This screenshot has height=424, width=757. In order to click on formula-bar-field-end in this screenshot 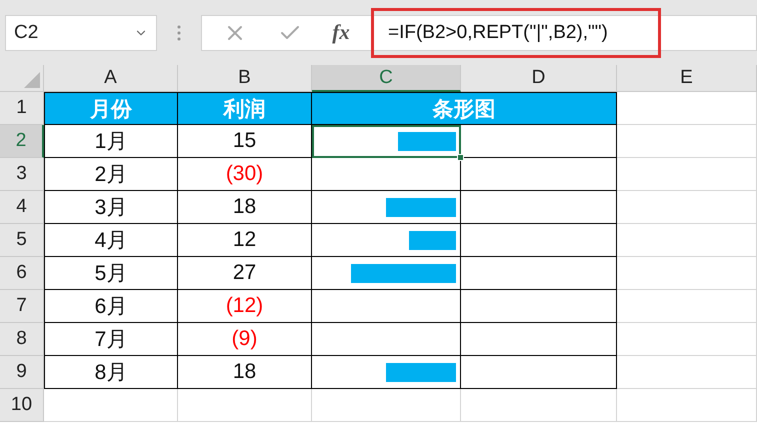, I will do `click(709, 32)`.